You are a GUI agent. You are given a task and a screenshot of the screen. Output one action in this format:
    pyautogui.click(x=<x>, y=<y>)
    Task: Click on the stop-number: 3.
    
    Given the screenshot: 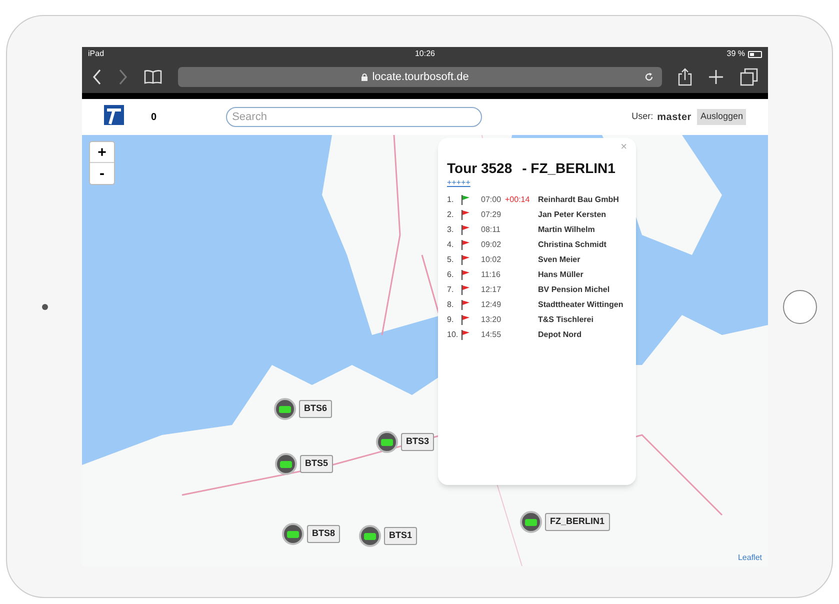 What is the action you would take?
    pyautogui.click(x=451, y=230)
    